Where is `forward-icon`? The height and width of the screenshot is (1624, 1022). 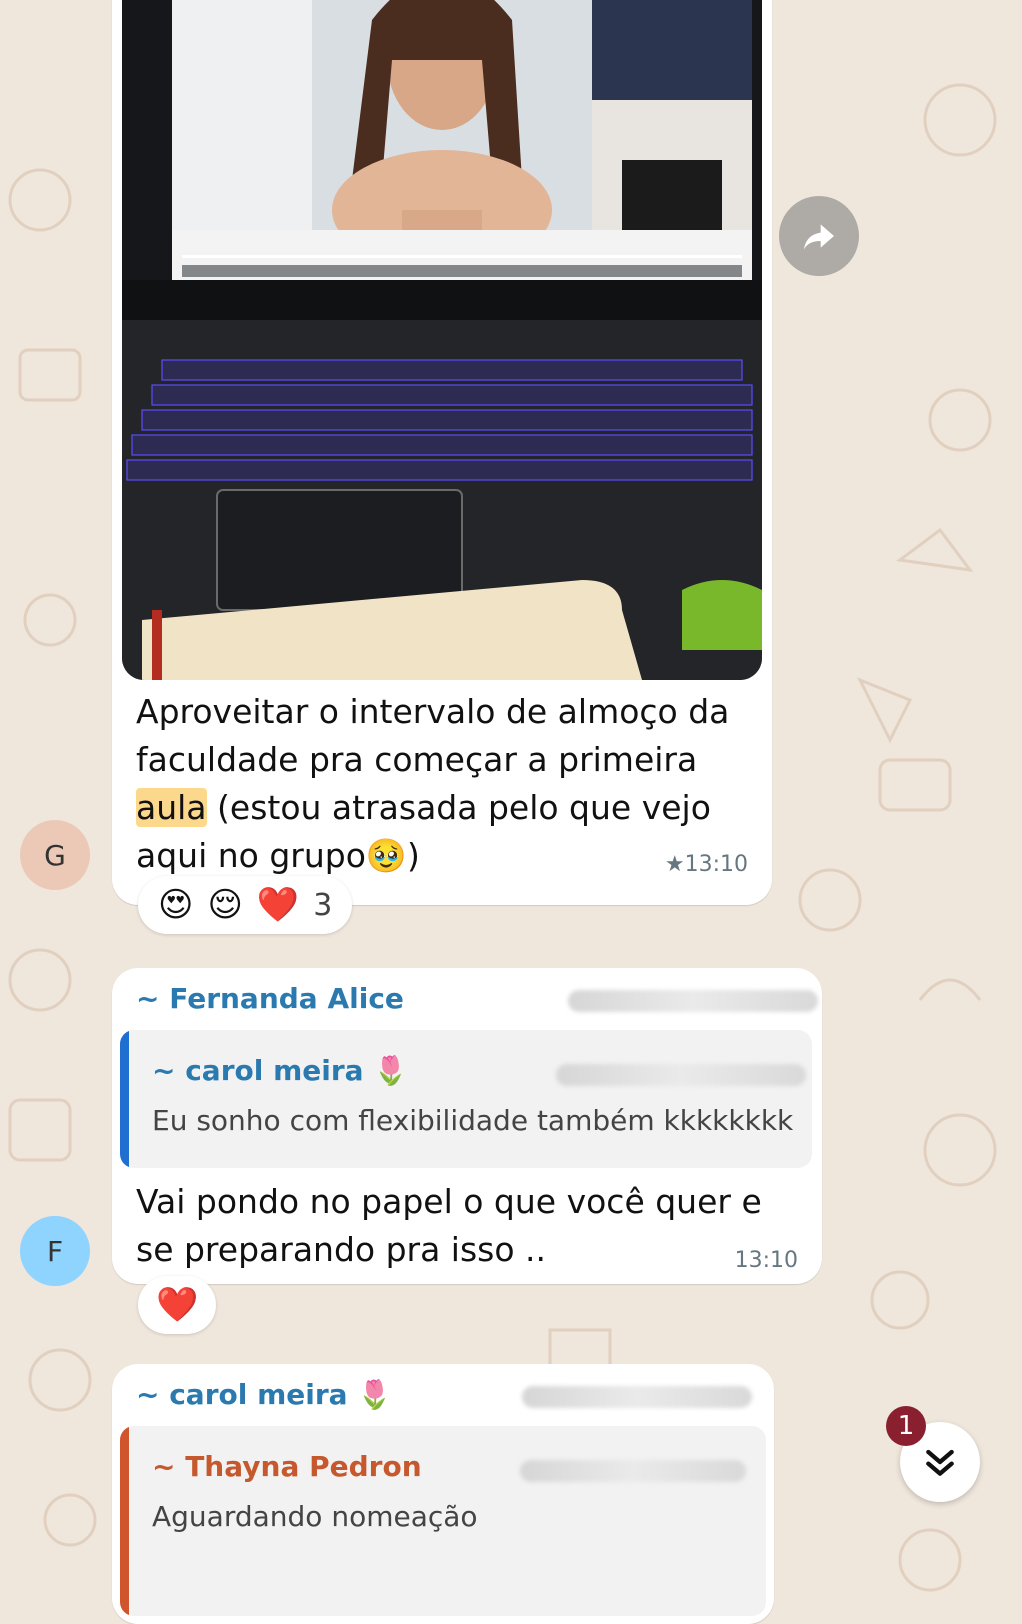 forward-icon is located at coordinates (819, 237).